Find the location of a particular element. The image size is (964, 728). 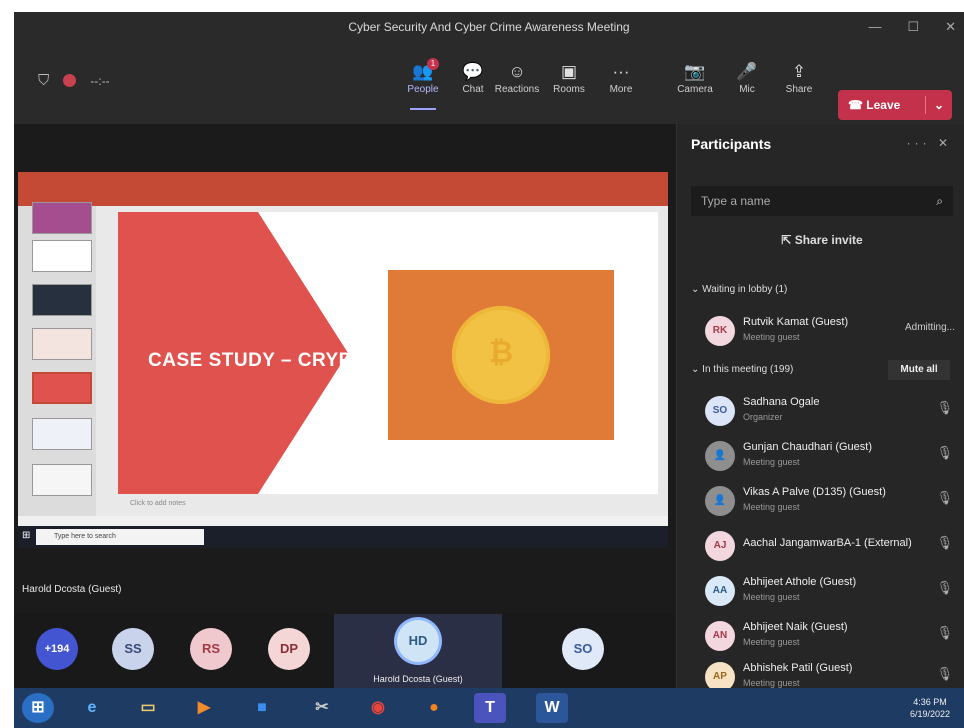

participant-name: Abhishek Patil (Guest) is located at coordinates (798, 668).